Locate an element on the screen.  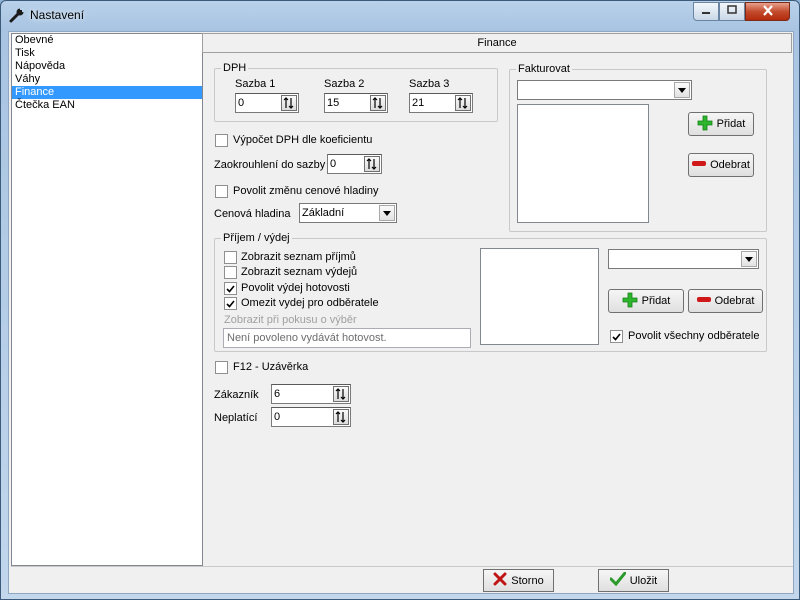
vsechny-odberatele-label: Povolit všechny odběratele is located at coordinates (693, 336).